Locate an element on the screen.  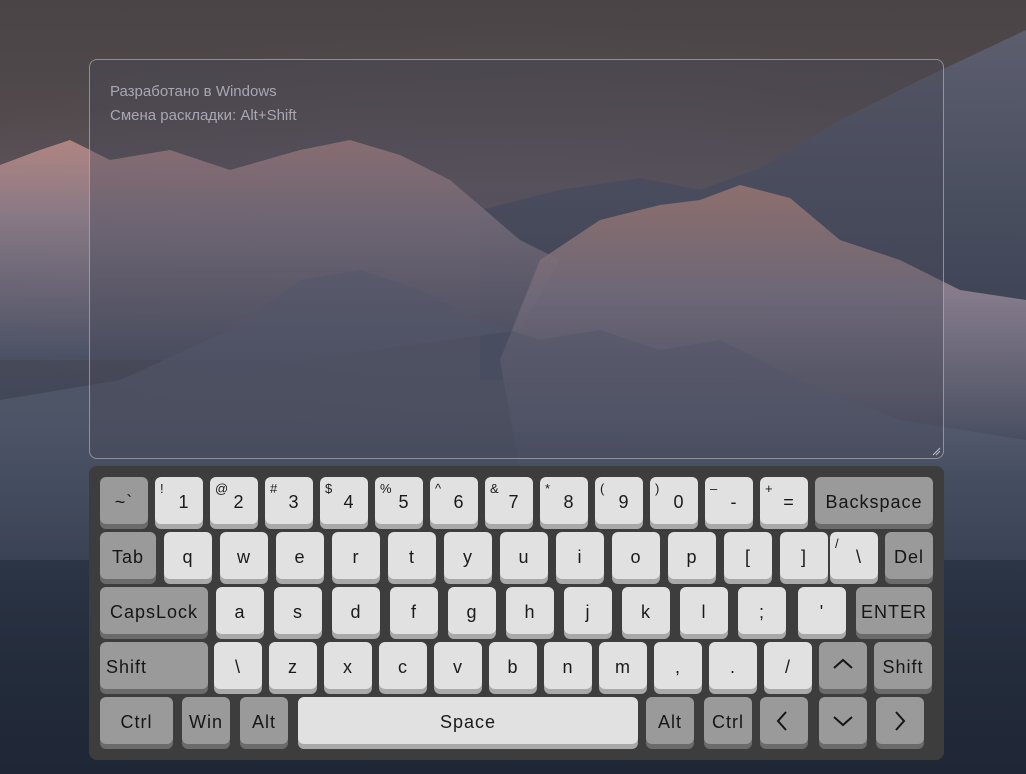
key-label: j is located at coordinates (588, 612).